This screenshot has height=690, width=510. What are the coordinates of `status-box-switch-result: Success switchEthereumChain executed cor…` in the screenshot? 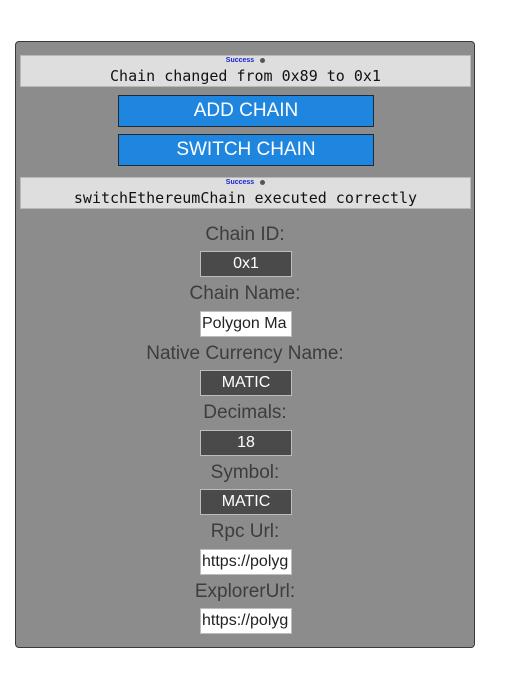 It's located at (245, 193).